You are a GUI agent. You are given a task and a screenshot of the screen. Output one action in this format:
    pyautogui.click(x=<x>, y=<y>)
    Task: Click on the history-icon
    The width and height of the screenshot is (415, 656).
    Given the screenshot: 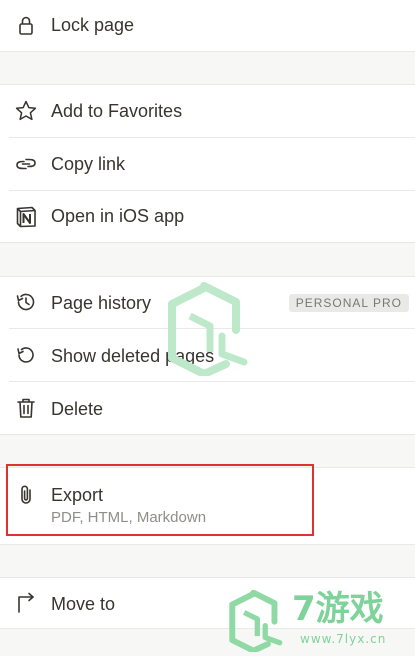 What is the action you would take?
    pyautogui.click(x=26, y=302)
    